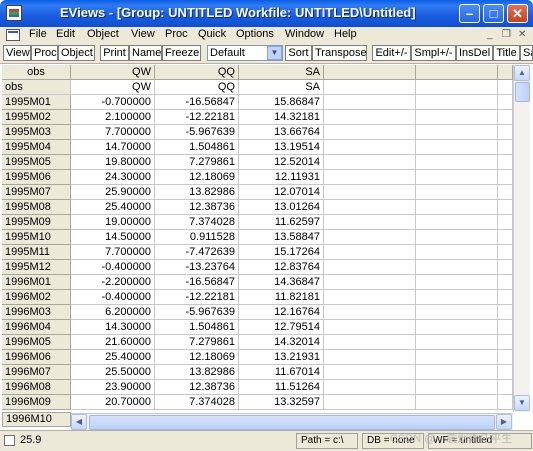 This screenshot has width=533, height=451. What do you see at coordinates (197, 297) in the screenshot?
I see `qq-cell: -12.22181` at bounding box center [197, 297].